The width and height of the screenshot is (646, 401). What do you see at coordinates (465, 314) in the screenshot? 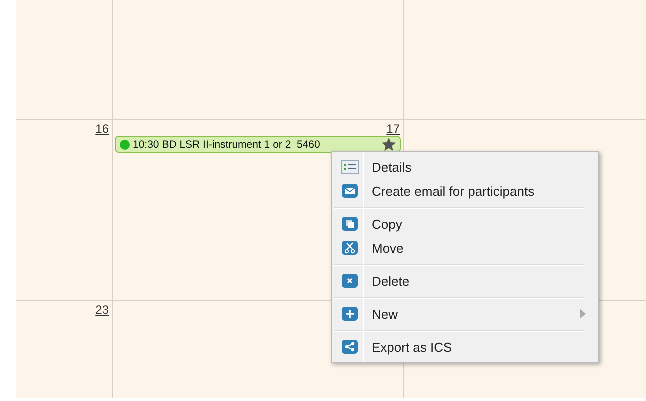
I see `menu-item: New` at bounding box center [465, 314].